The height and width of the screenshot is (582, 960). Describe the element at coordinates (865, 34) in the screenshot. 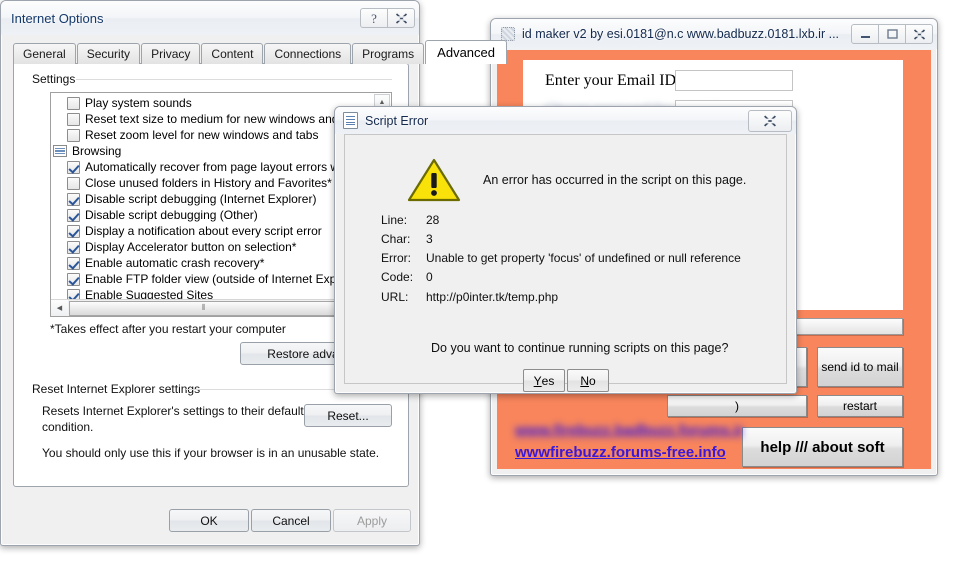

I see `minimize-button` at that location.